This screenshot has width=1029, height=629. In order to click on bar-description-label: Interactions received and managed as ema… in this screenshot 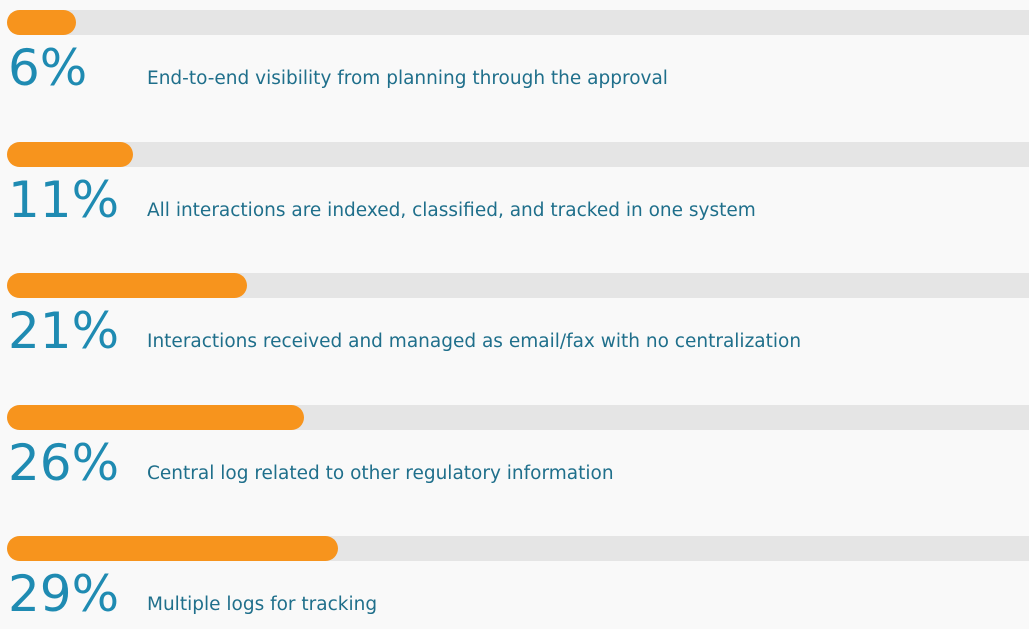, I will do `click(474, 341)`.